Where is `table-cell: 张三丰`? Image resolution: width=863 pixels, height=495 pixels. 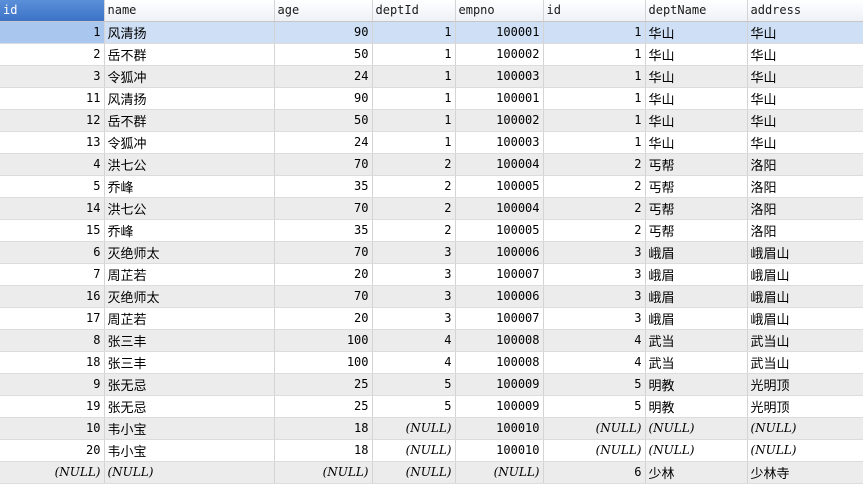 table-cell: 张三丰 is located at coordinates (189, 362).